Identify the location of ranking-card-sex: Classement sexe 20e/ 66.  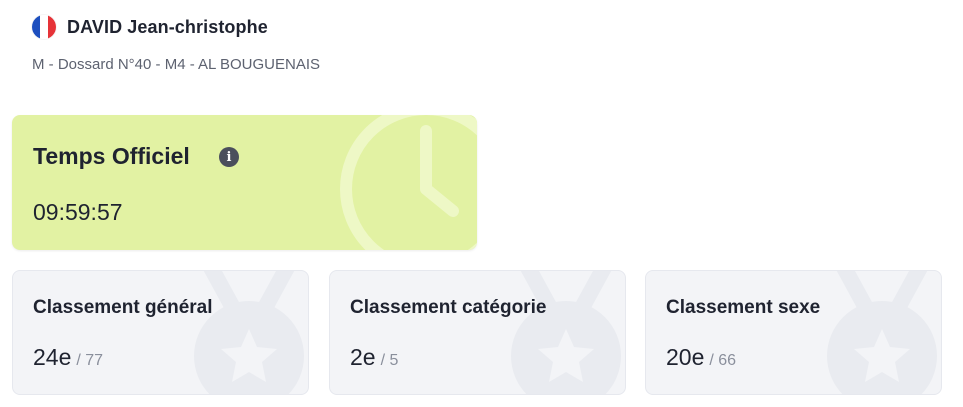
(793, 332).